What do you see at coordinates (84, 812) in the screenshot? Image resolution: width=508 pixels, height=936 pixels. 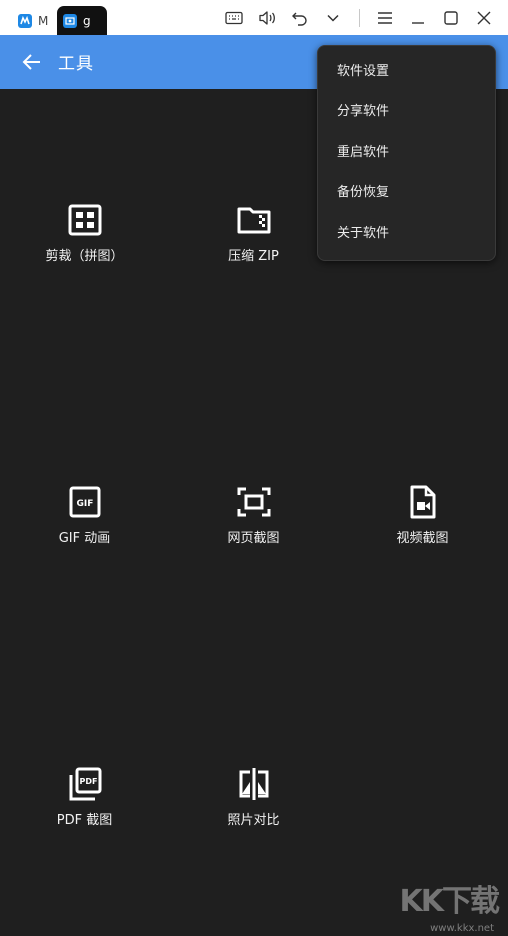 I see `tool-pdf-screenshot: PDF PDF 截图` at bounding box center [84, 812].